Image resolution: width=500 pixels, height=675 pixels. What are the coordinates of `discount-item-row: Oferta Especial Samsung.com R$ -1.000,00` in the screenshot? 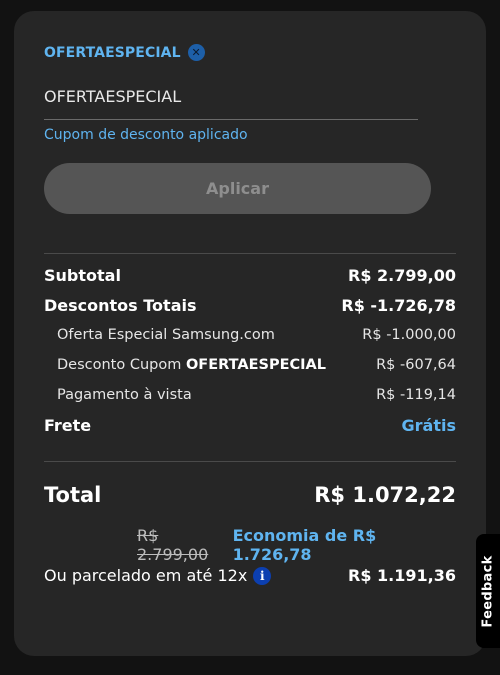 It's located at (250, 335).